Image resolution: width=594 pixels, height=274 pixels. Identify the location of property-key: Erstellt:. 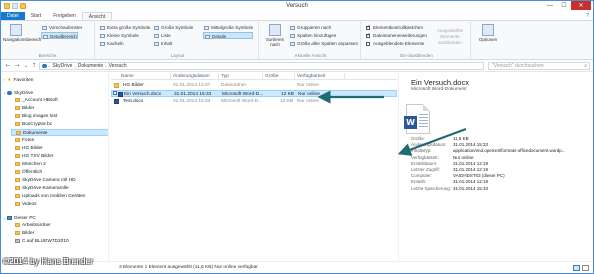
(419, 182).